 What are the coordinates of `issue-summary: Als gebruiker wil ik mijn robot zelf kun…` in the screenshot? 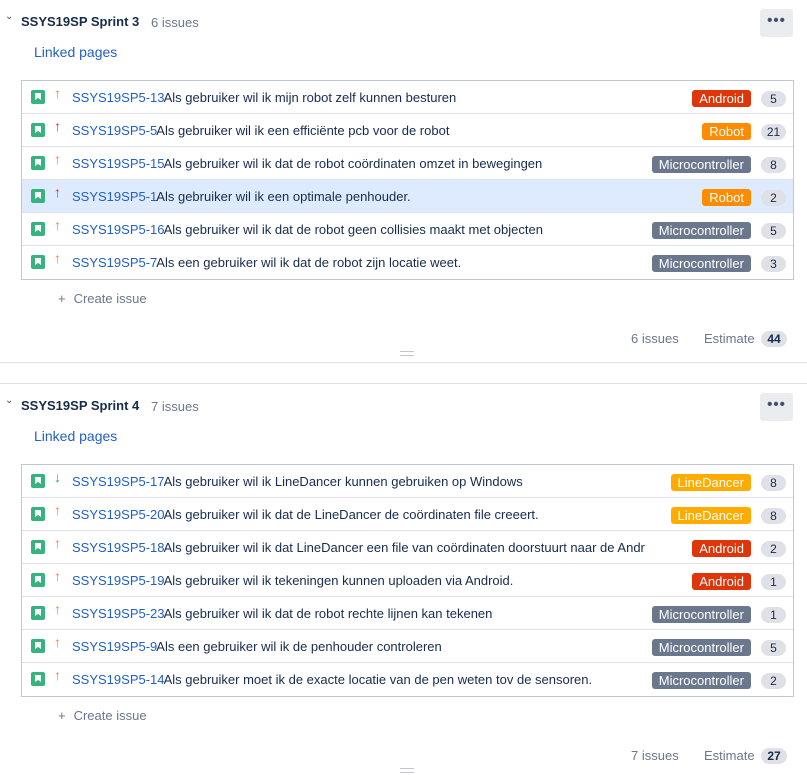 It's located at (310, 97).